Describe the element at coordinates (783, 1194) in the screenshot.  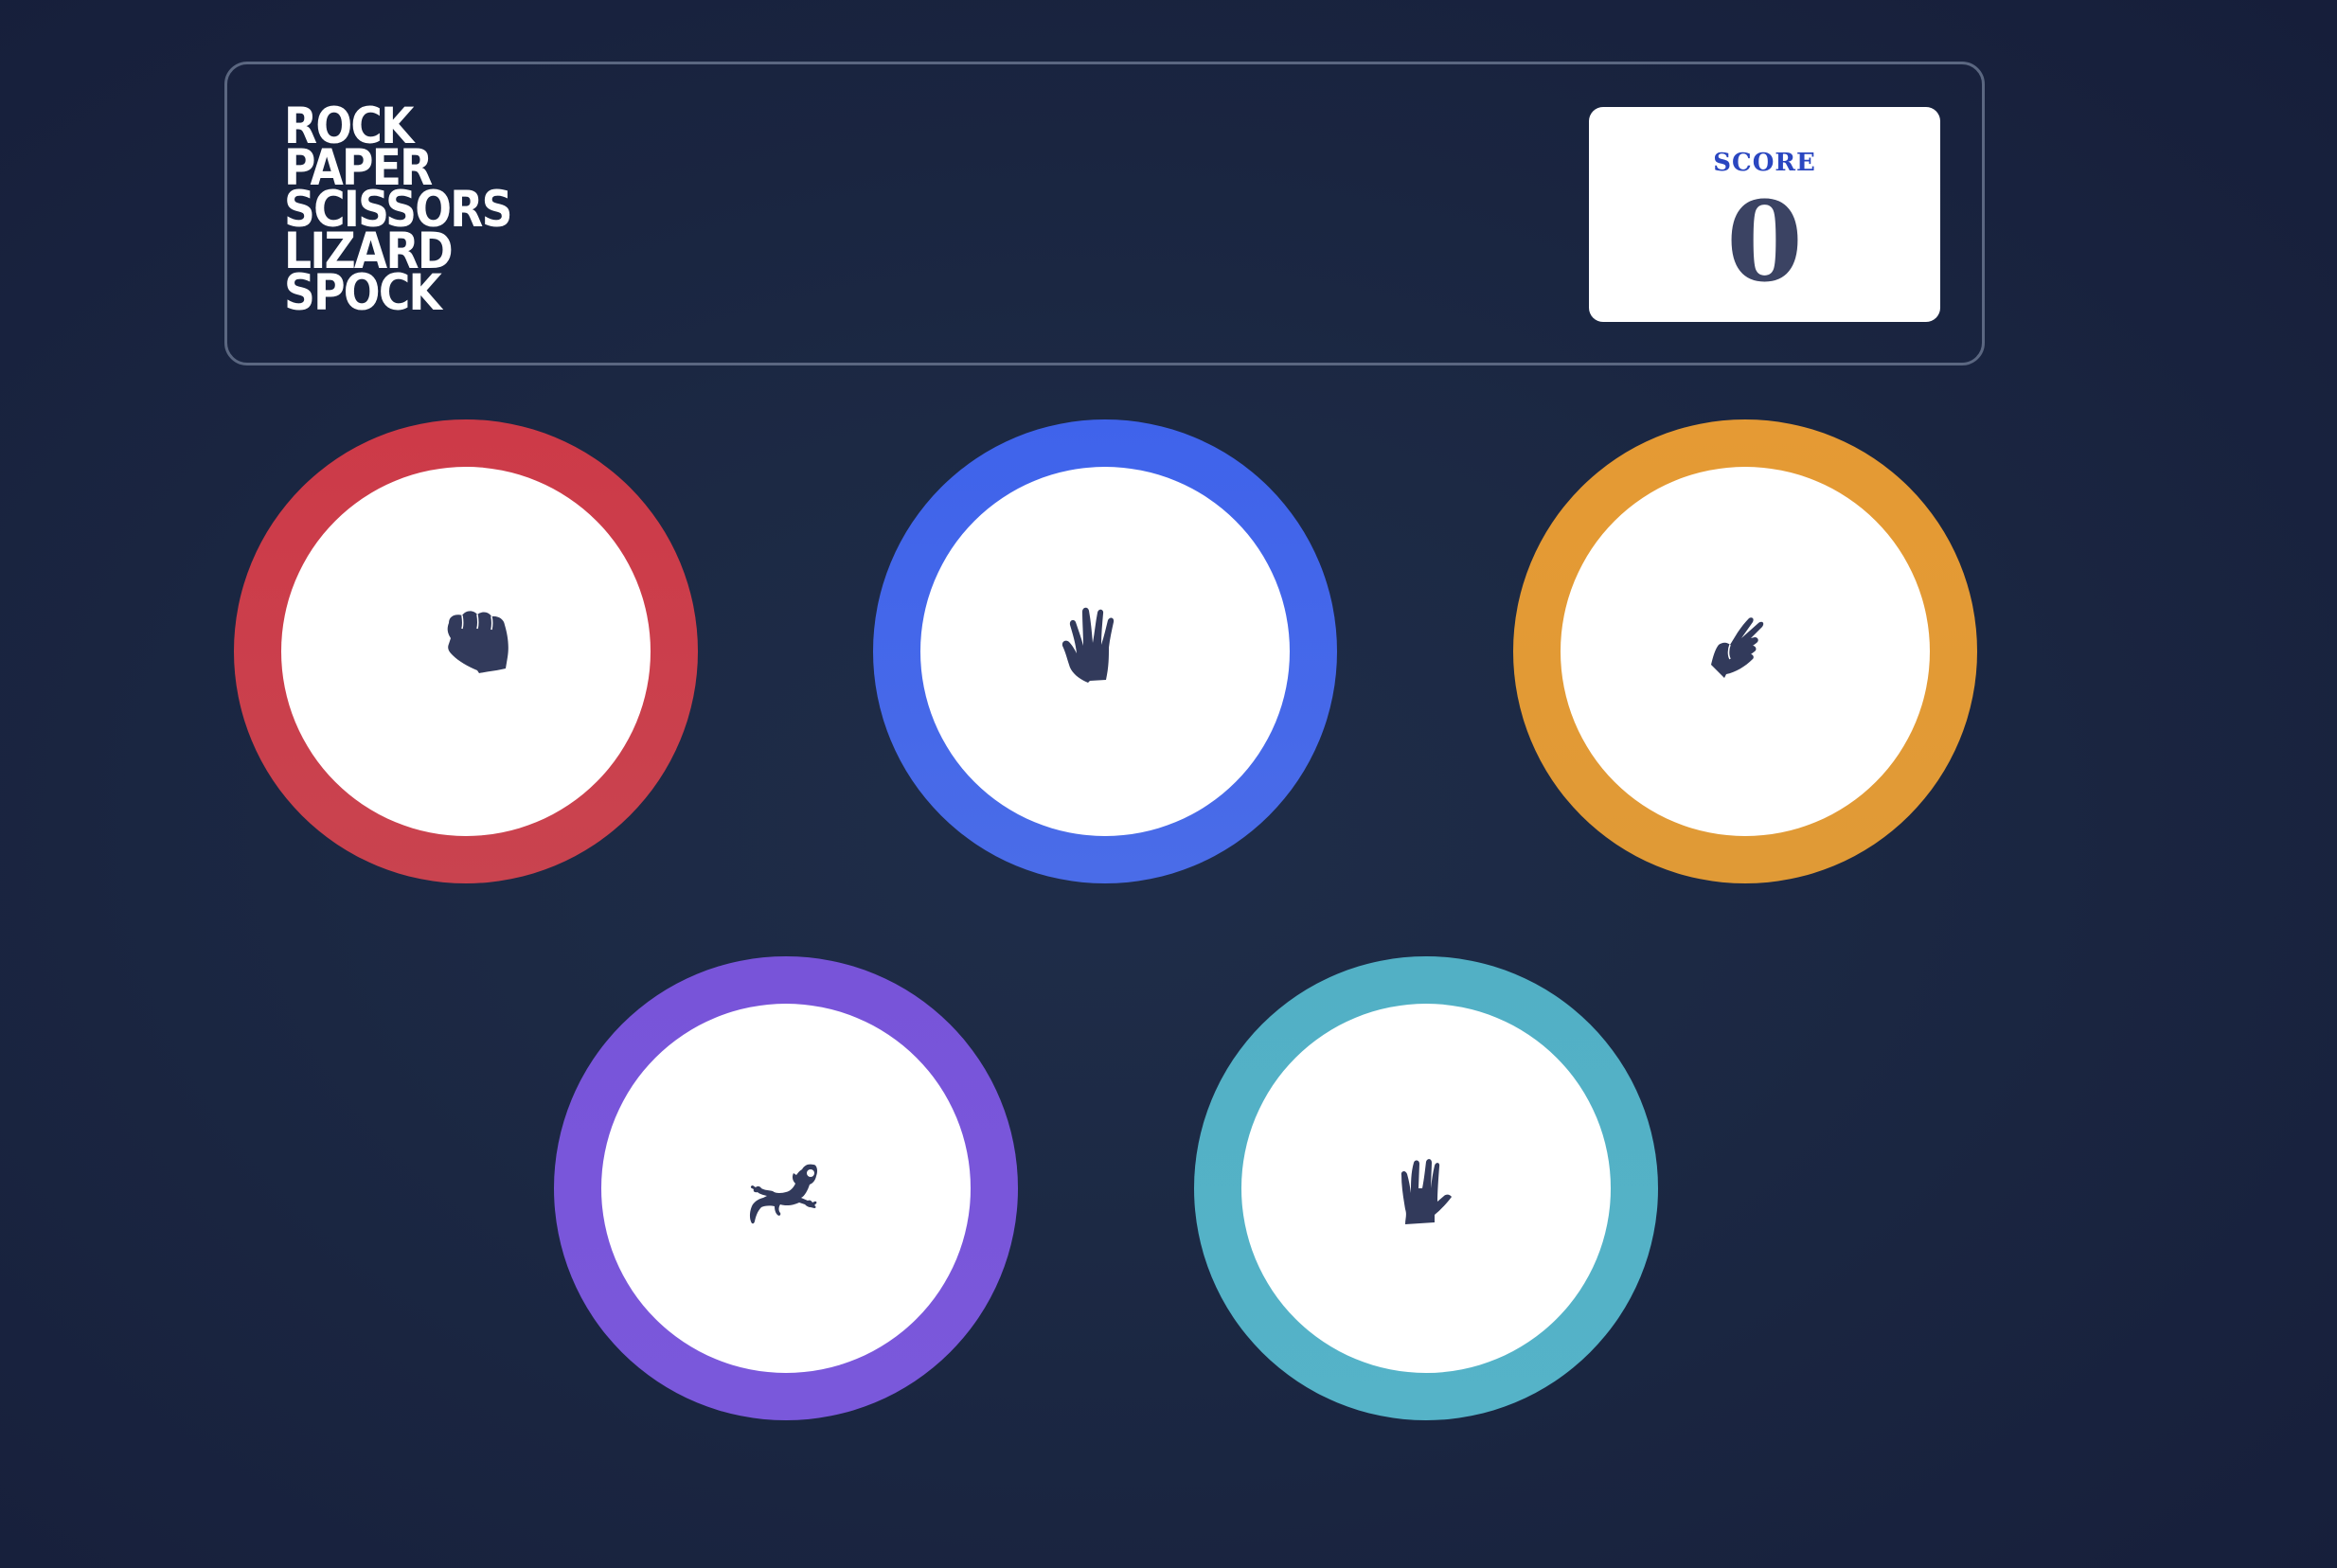
I see `lizard-icon` at that location.